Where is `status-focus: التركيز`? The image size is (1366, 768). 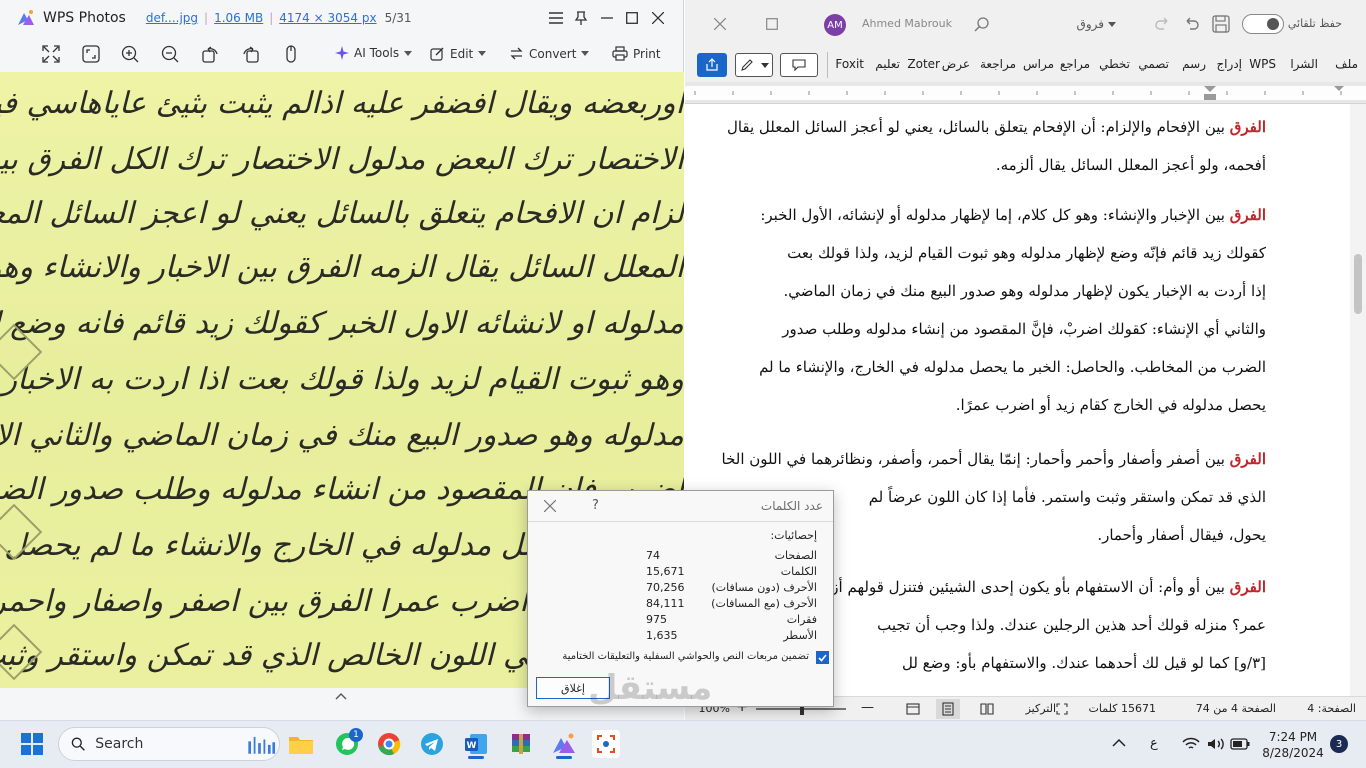
status-focus: التركيز is located at coordinates (1041, 708).